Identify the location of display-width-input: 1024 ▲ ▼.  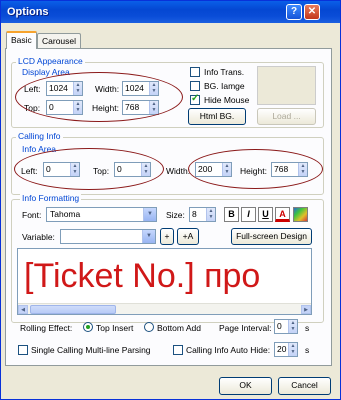
(140, 88).